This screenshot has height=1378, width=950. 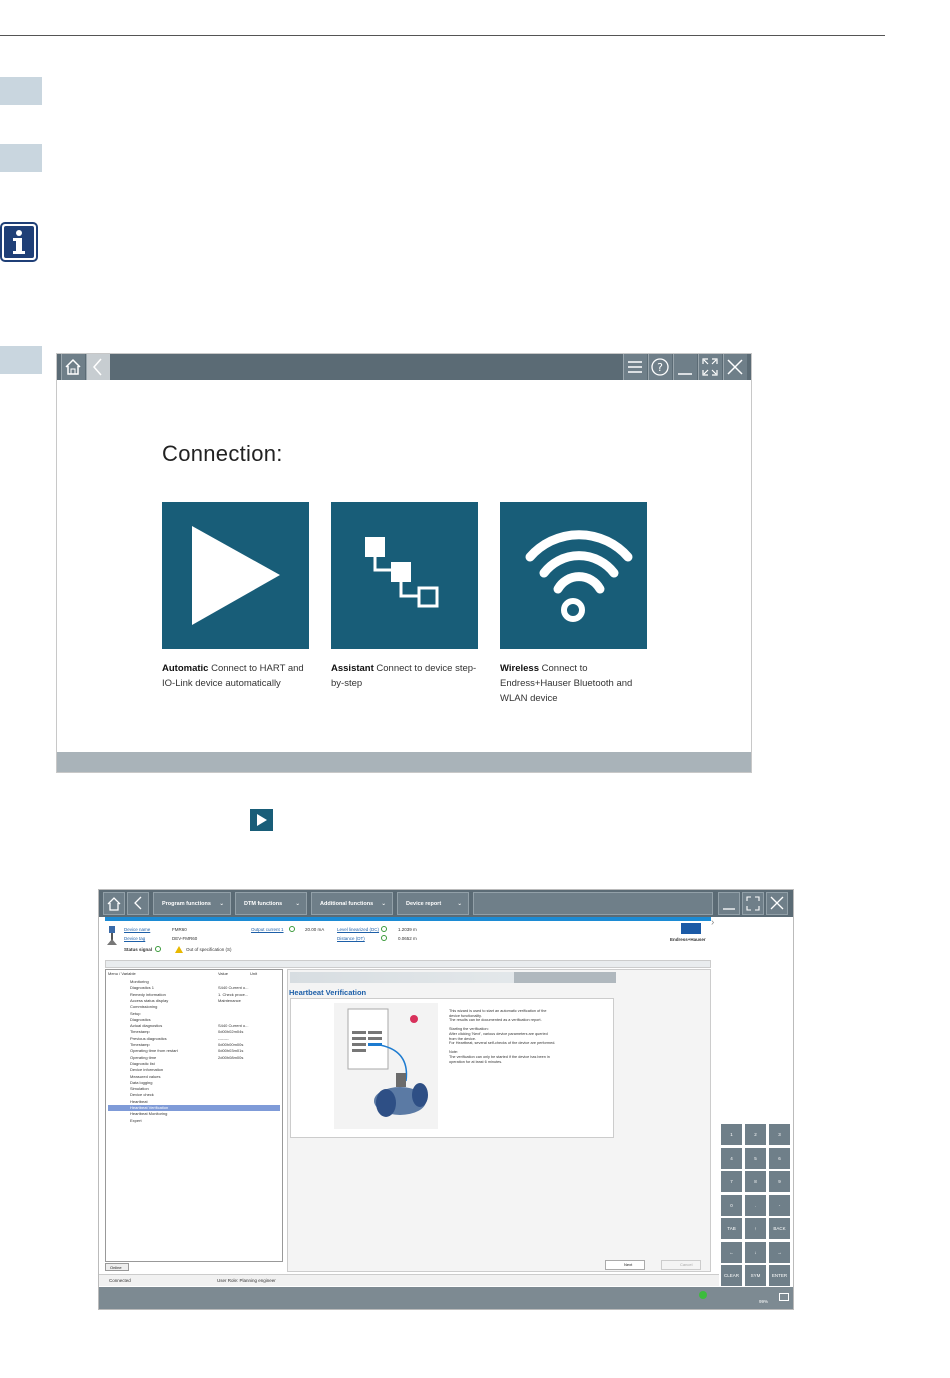 I want to click on numpad-key: ←, so click(x=731, y=1252).